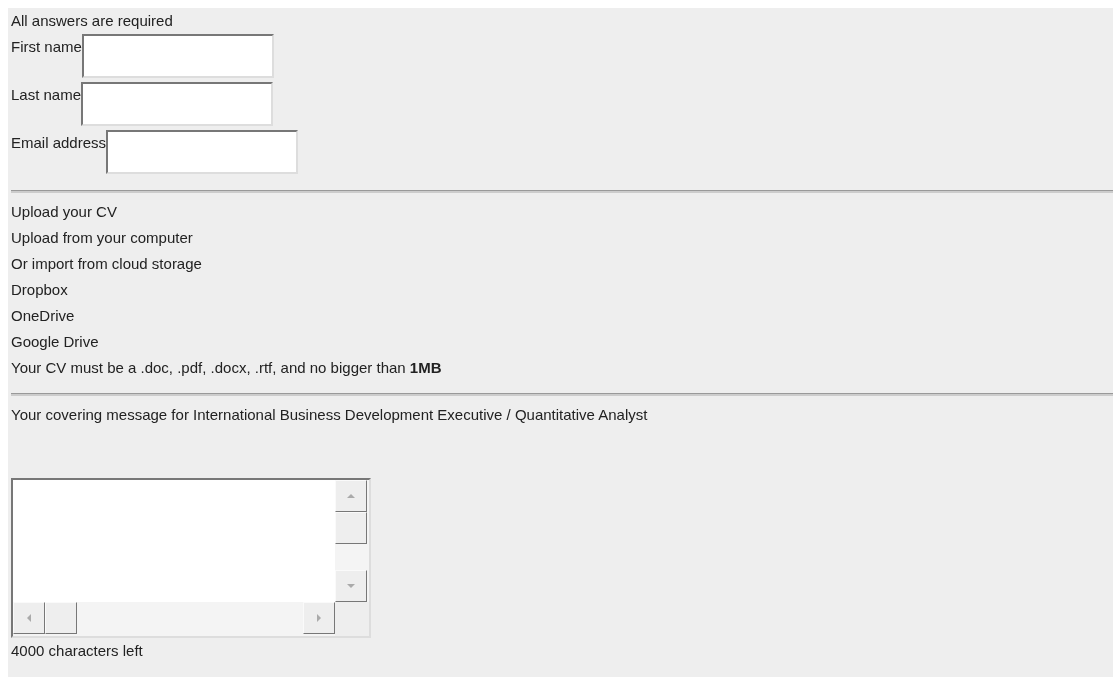 The height and width of the screenshot is (677, 1113). Describe the element at coordinates (174, 619) in the screenshot. I see `horizontal-scrollbar` at that location.